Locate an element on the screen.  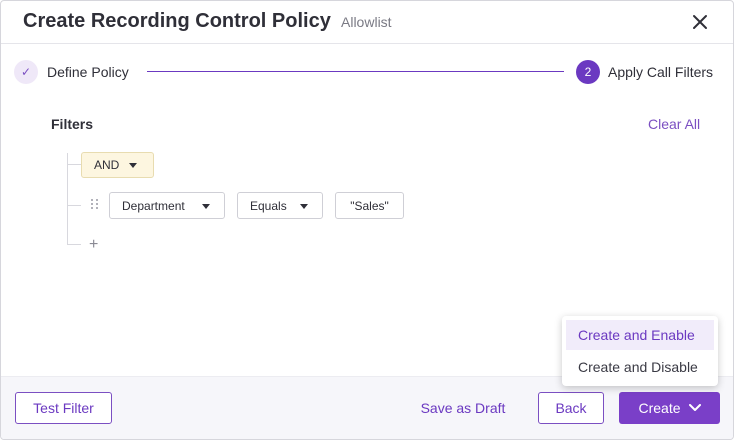
chevron-down-icon is located at coordinates (694, 407).